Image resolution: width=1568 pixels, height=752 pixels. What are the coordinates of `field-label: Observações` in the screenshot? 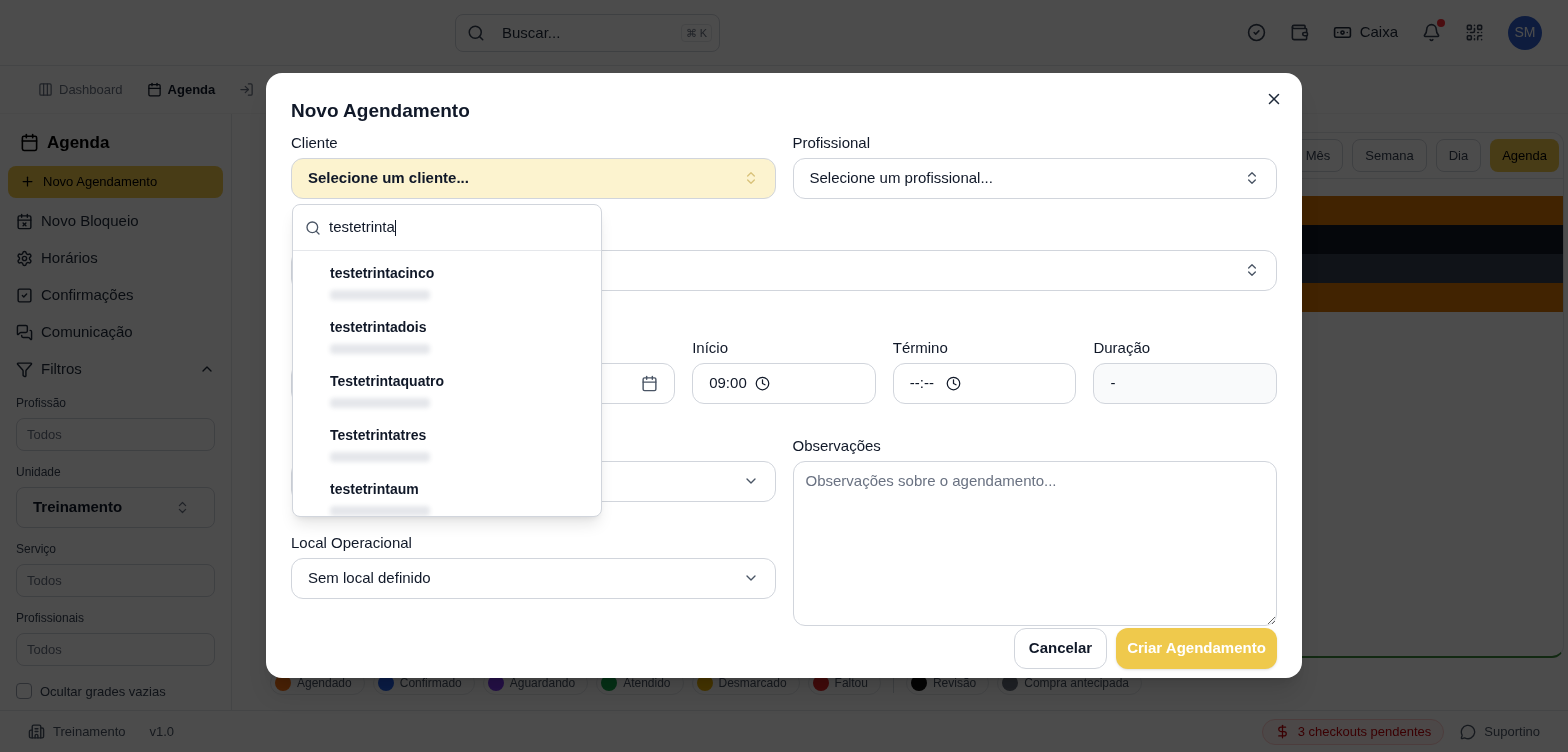 It's located at (837, 445).